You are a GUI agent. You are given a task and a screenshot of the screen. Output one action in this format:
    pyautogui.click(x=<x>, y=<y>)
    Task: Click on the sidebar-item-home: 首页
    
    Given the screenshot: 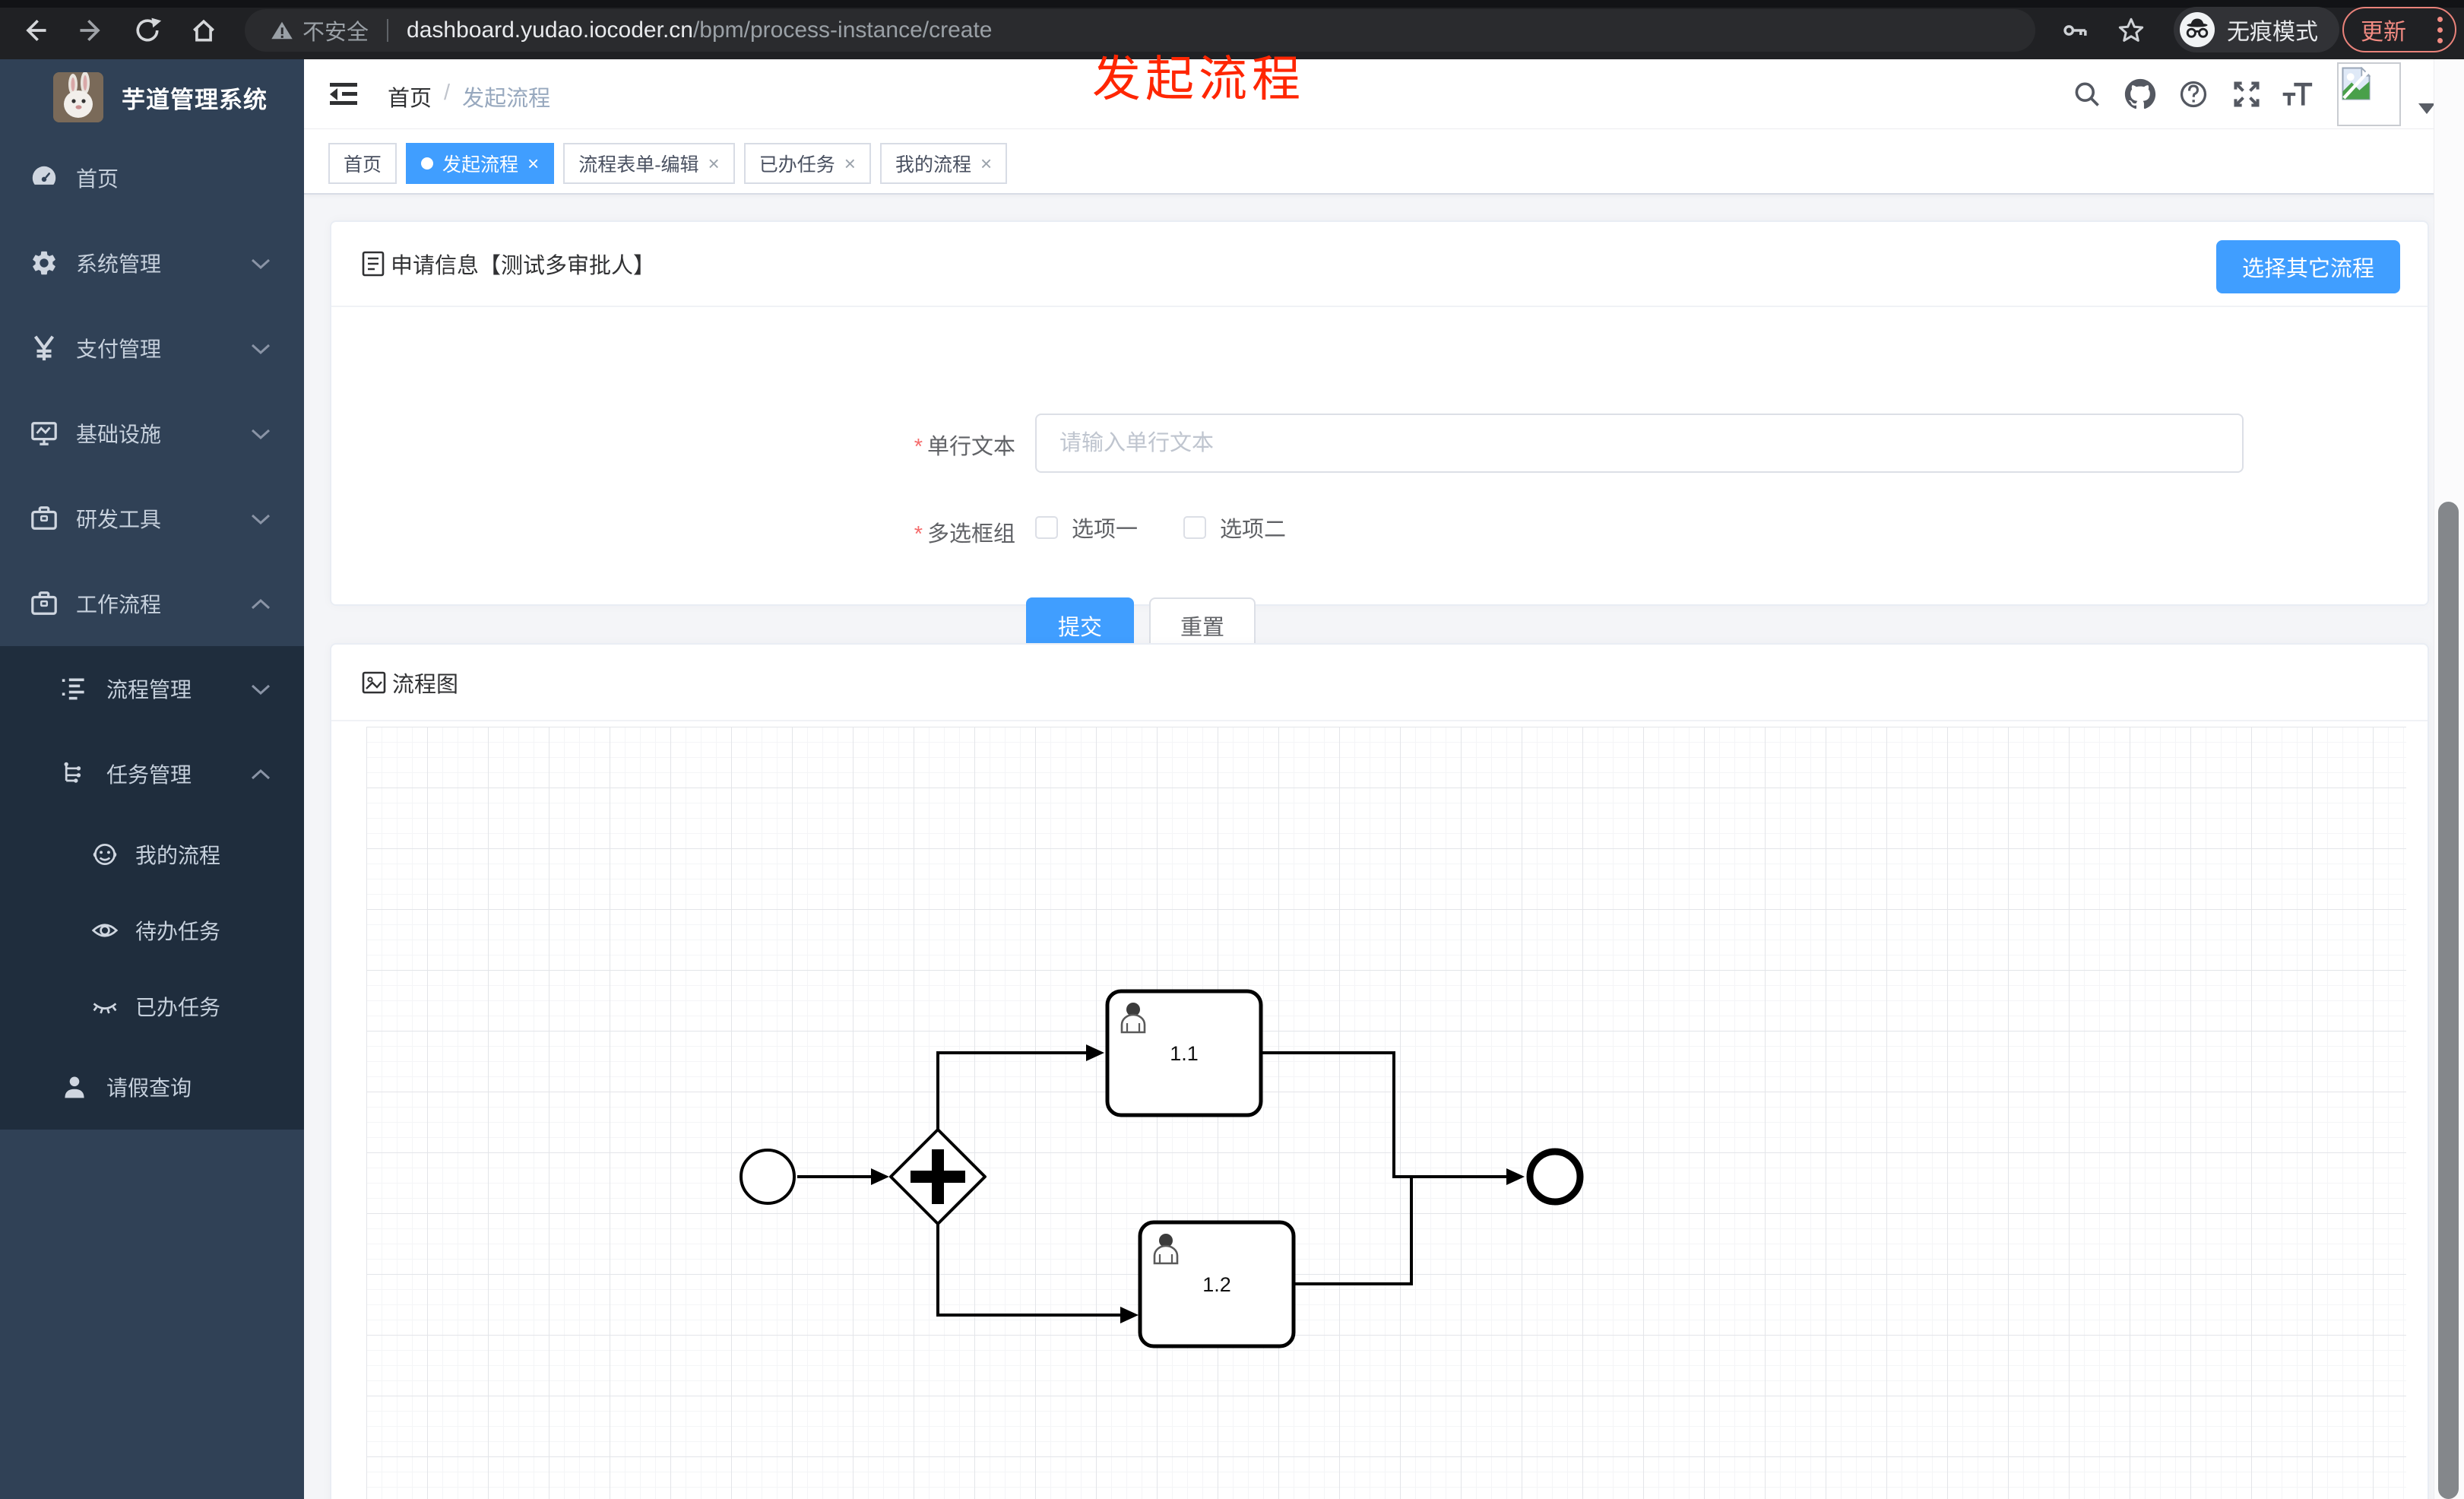 What is the action you would take?
    pyautogui.click(x=152, y=178)
    